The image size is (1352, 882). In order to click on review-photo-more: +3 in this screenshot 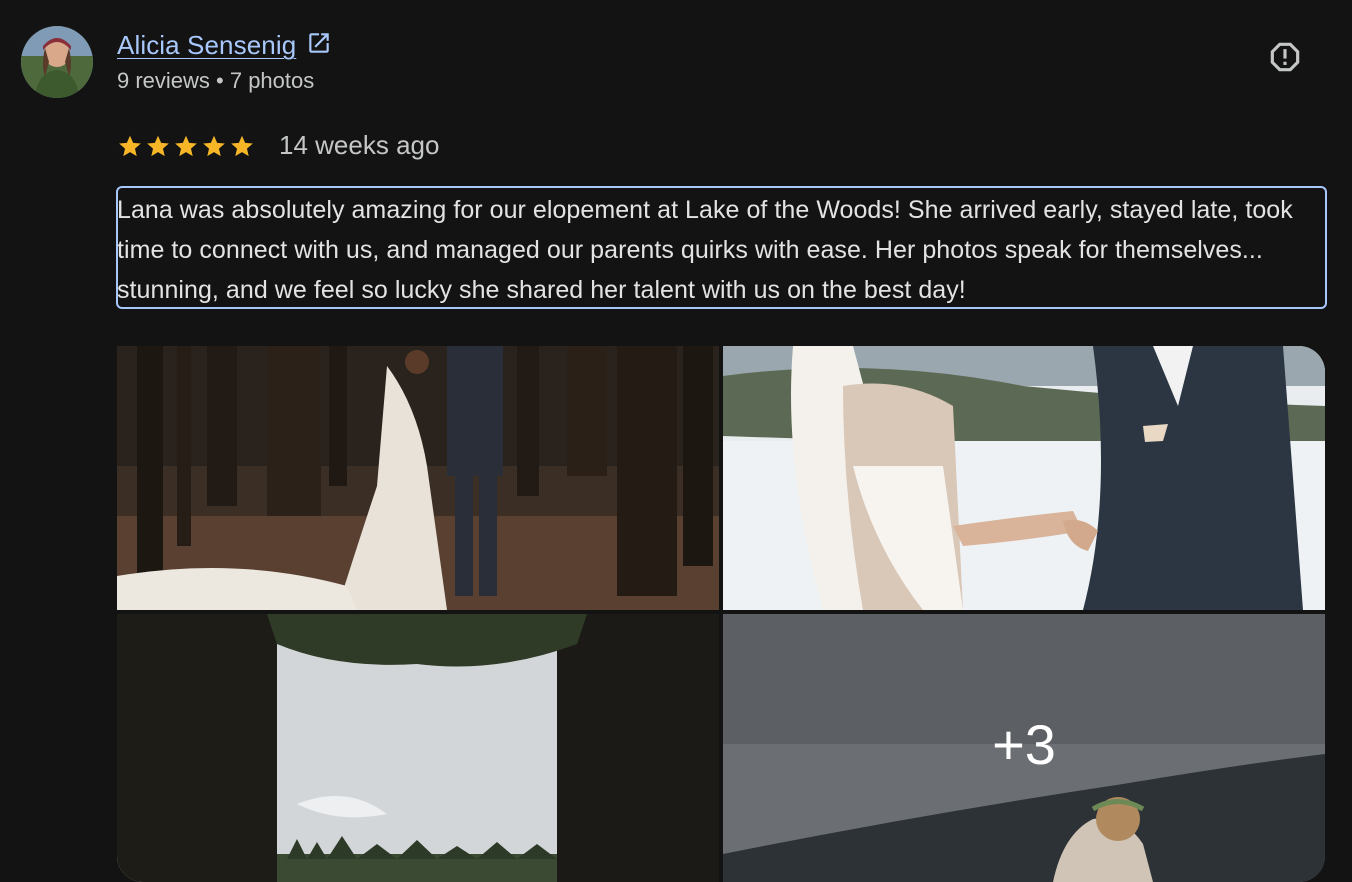, I will do `click(1024, 748)`.